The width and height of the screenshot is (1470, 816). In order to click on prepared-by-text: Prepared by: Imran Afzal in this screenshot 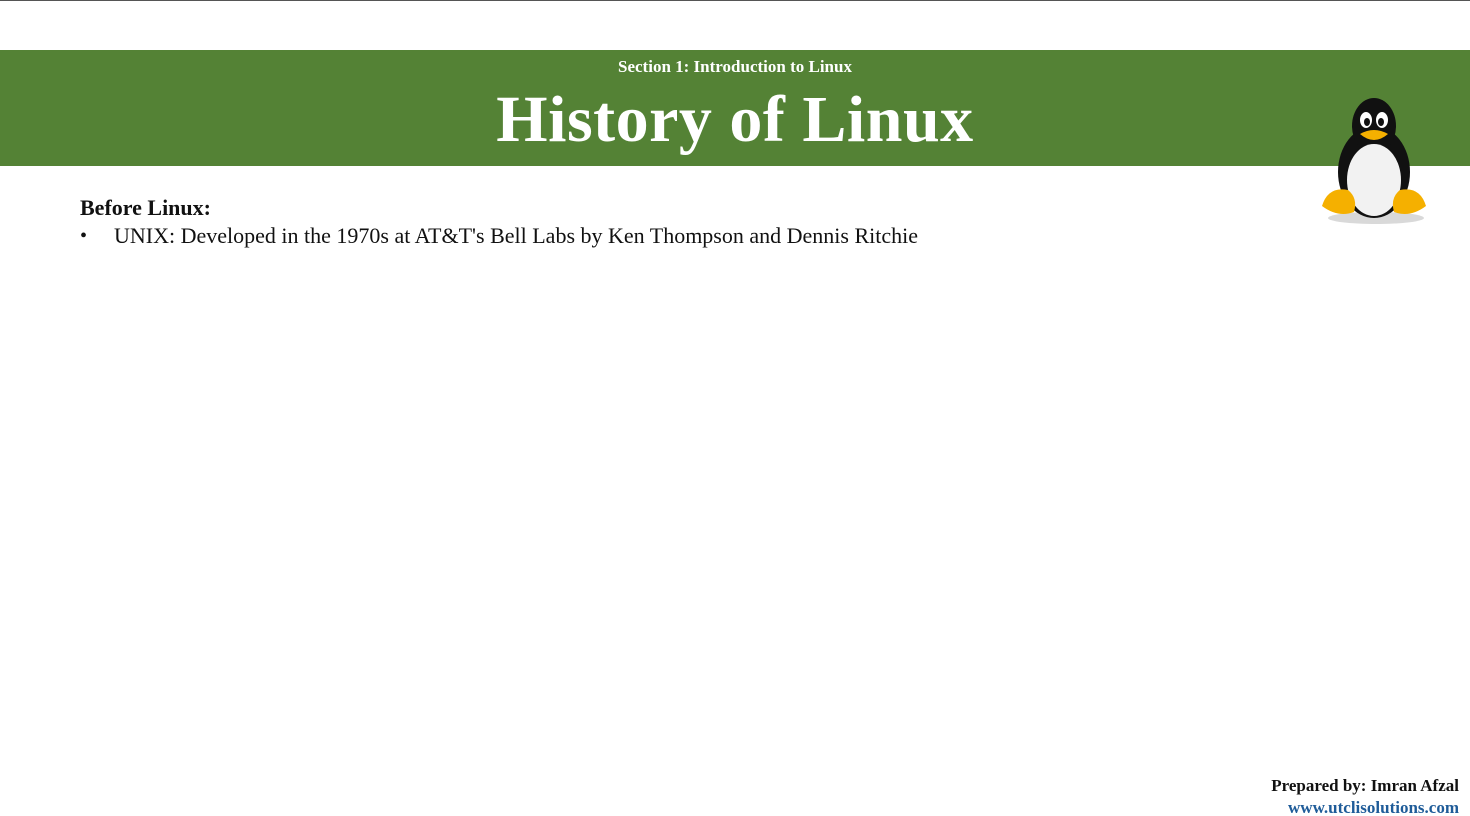, I will do `click(1365, 785)`.